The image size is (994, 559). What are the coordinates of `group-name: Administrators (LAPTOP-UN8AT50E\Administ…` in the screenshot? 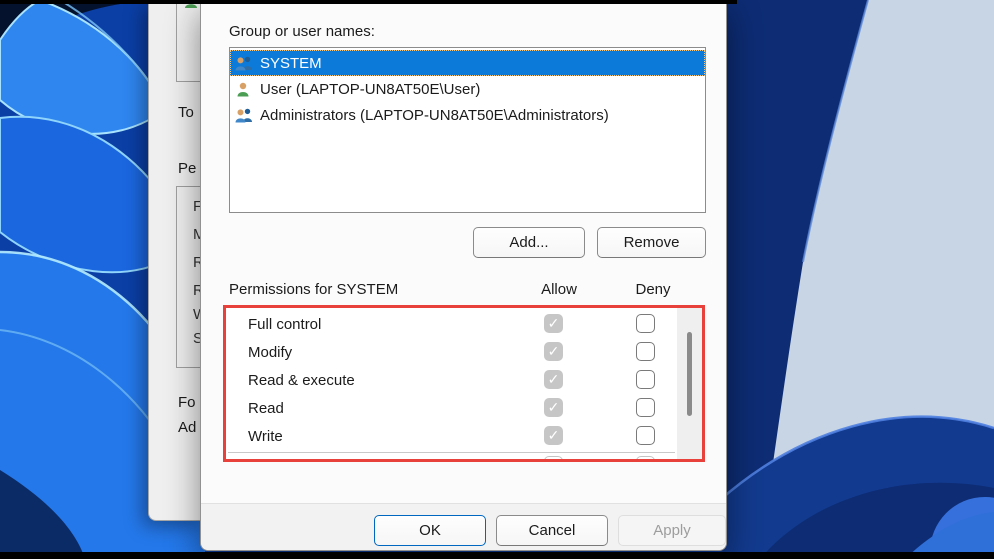 It's located at (434, 115).